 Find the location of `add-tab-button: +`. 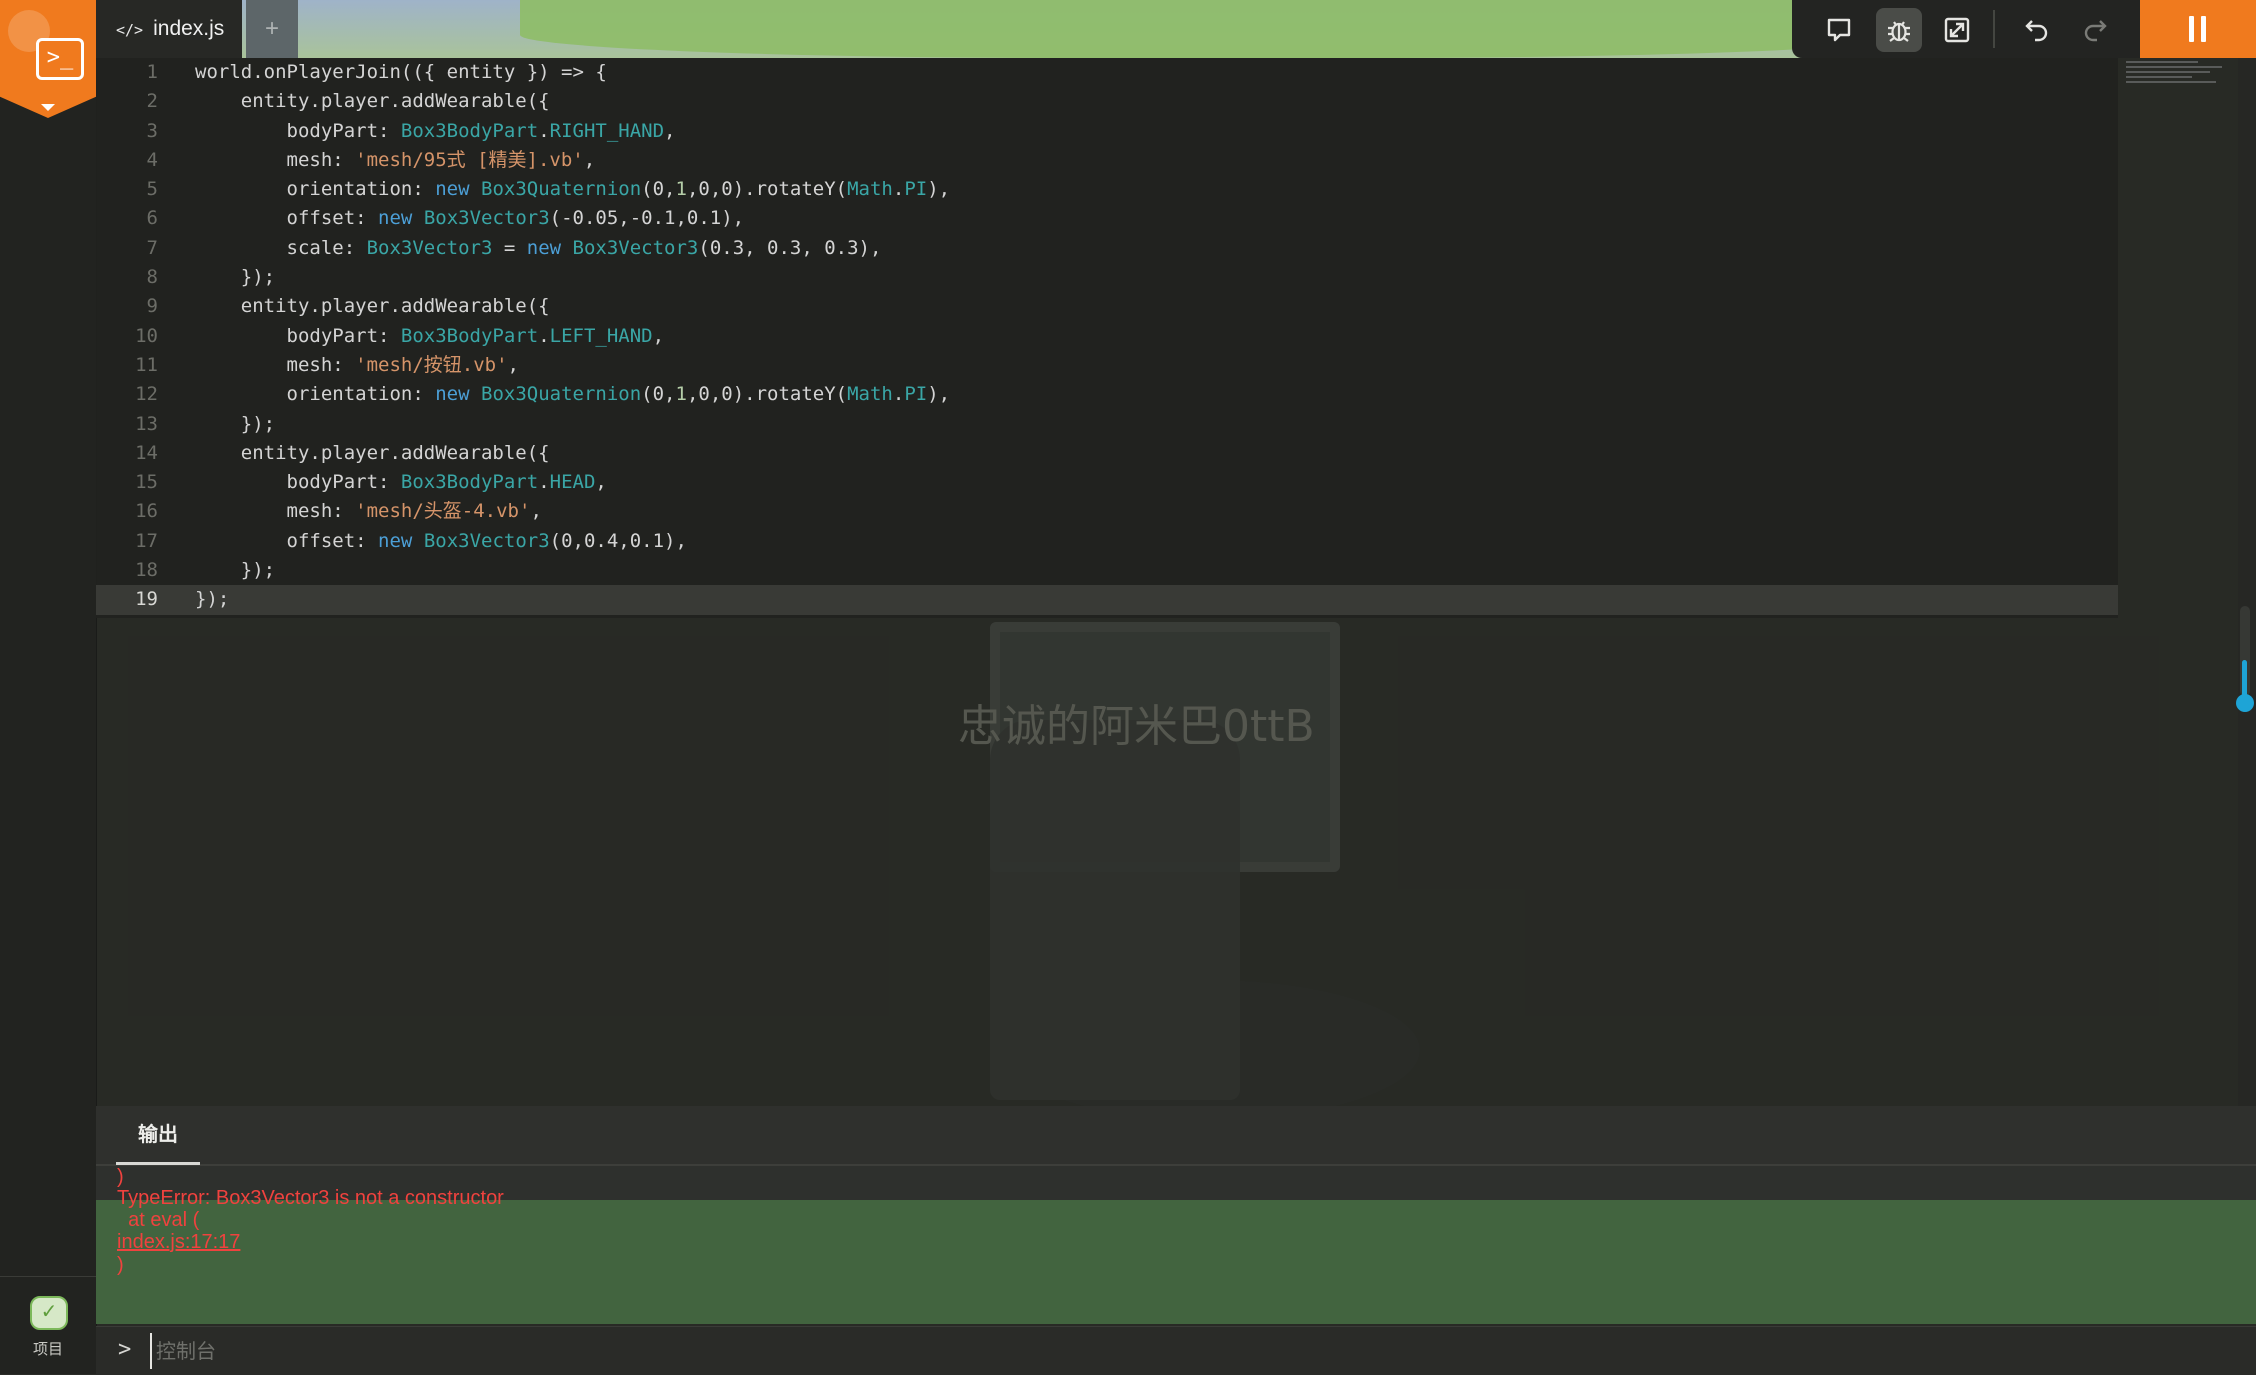

add-tab-button: + is located at coordinates (272, 29).